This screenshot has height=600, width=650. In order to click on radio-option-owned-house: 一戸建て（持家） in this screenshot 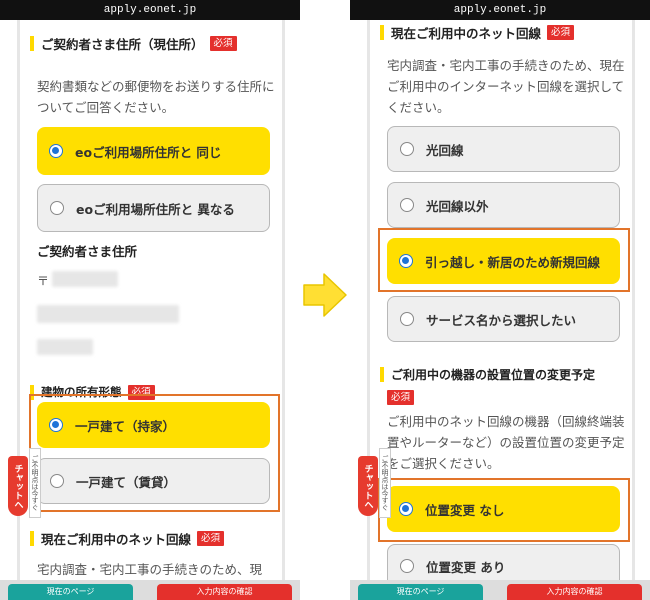, I will do `click(153, 425)`.